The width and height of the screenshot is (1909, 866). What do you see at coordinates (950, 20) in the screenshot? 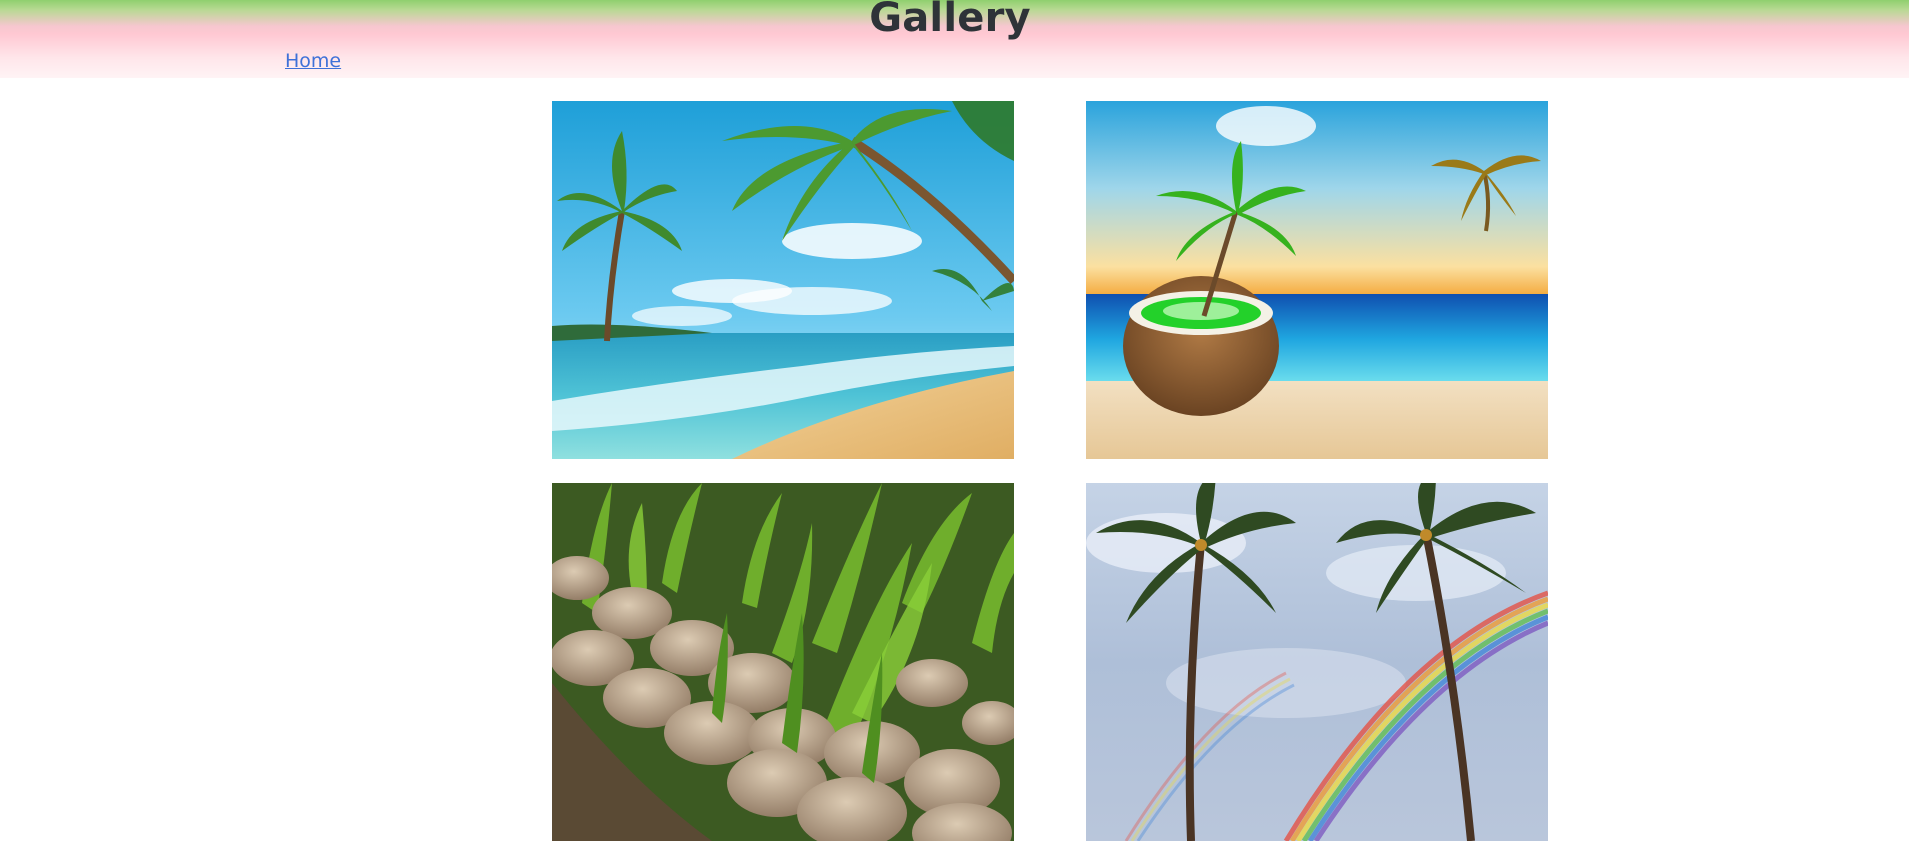
I see `page-title: Gallery` at bounding box center [950, 20].